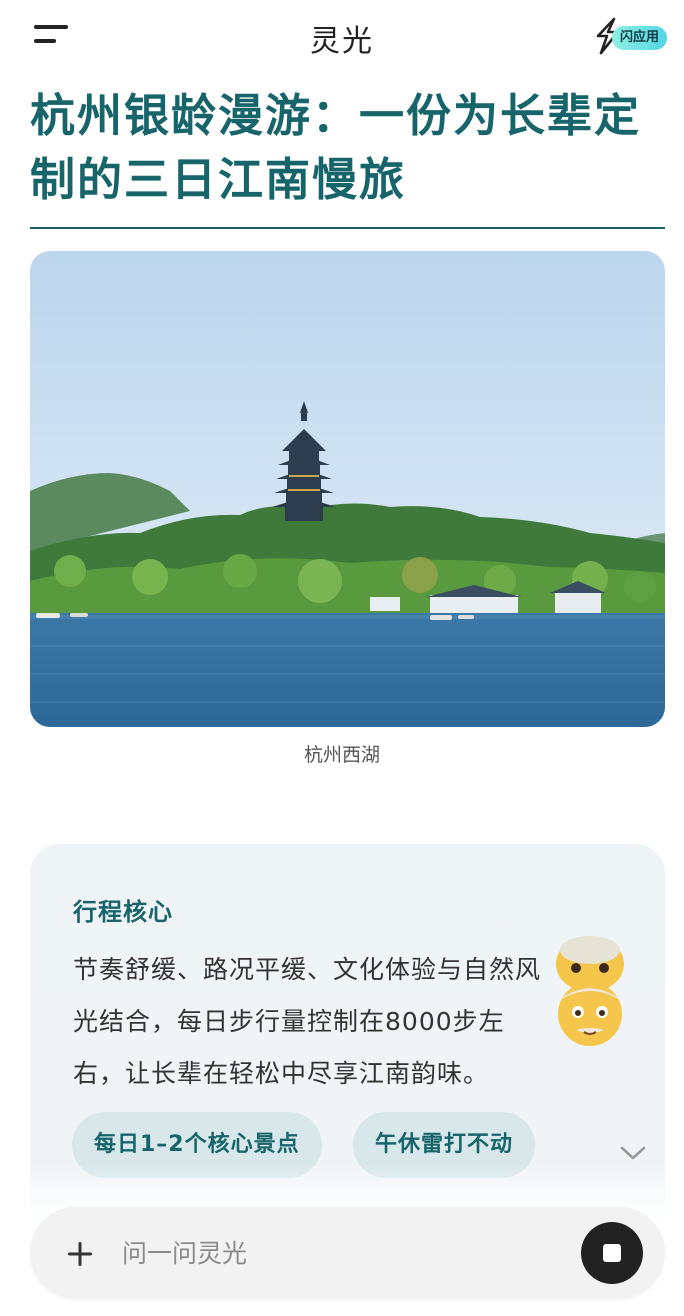 This screenshot has height=1316, width=684. Describe the element at coordinates (123, 912) in the screenshot. I see `card-heading: 行程核心` at that location.